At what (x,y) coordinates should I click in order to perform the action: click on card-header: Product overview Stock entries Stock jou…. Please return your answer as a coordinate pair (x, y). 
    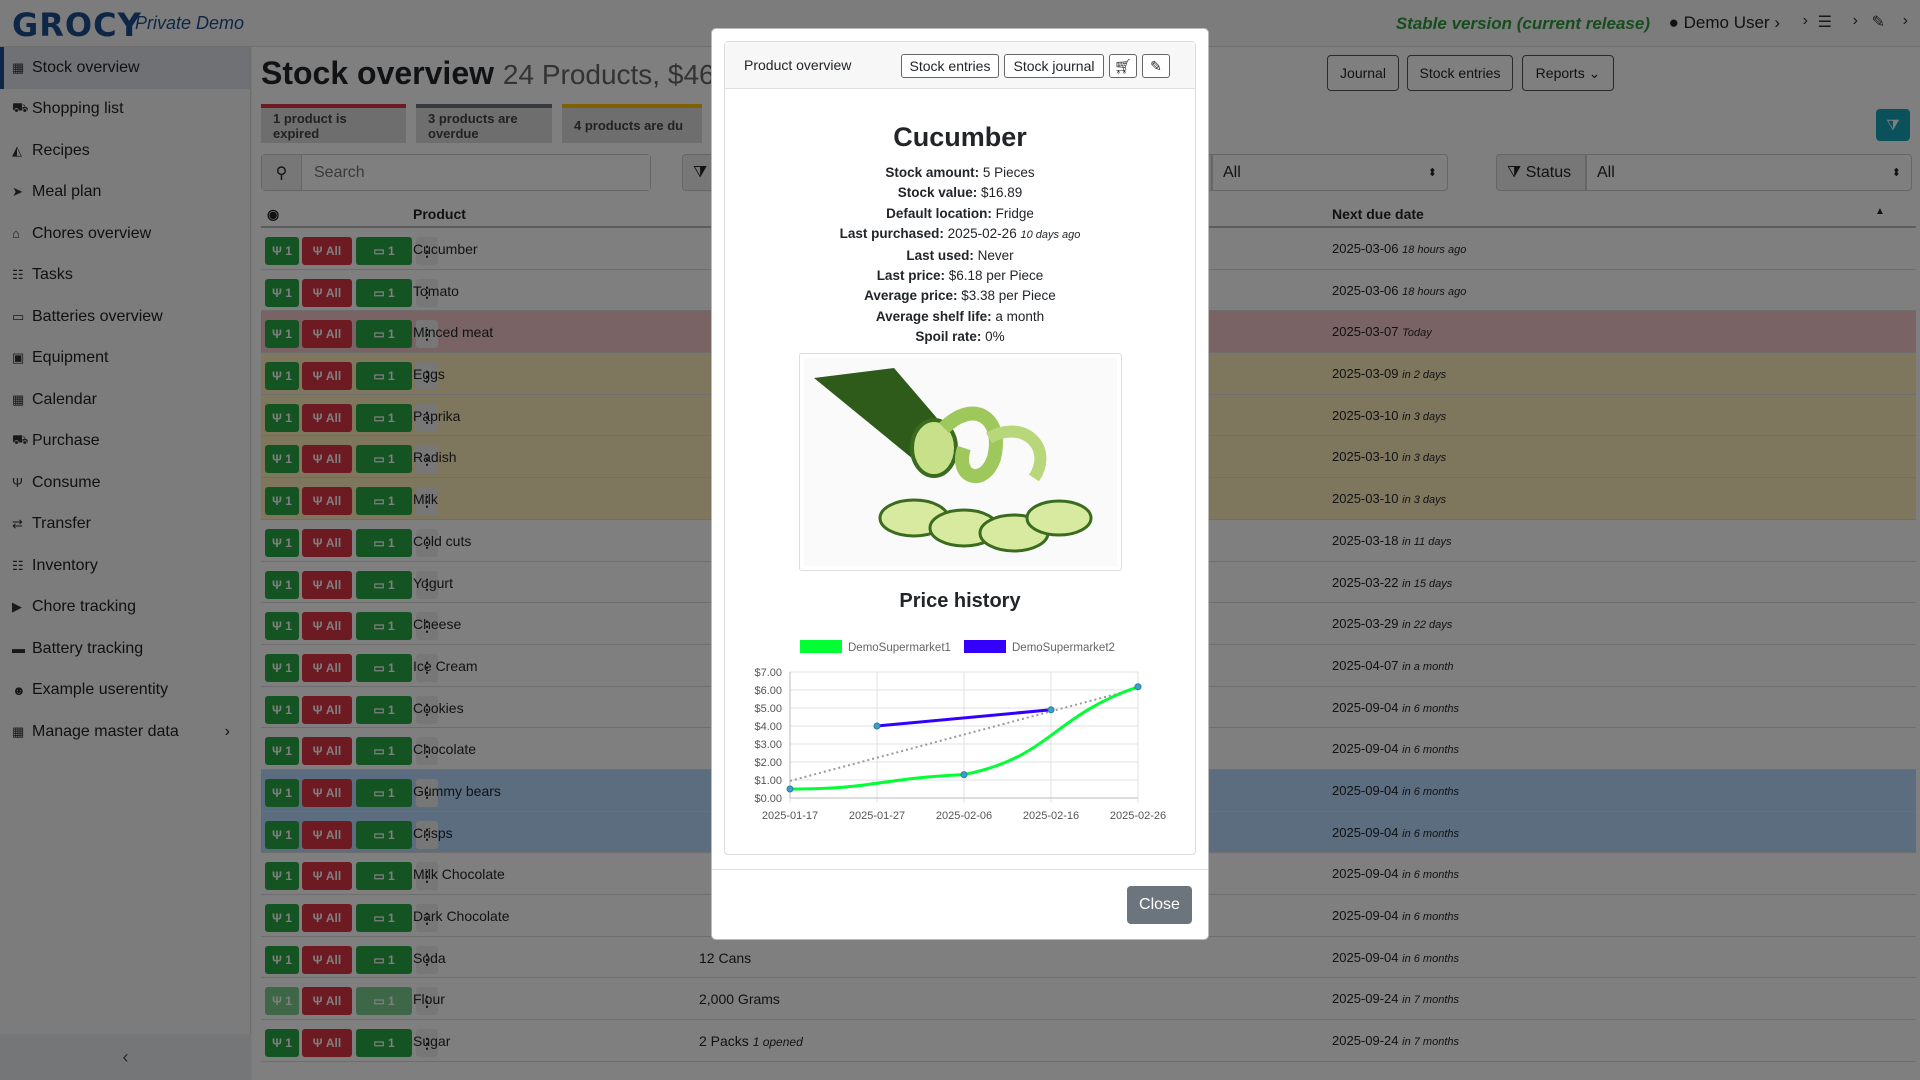
    Looking at the image, I should click on (960, 65).